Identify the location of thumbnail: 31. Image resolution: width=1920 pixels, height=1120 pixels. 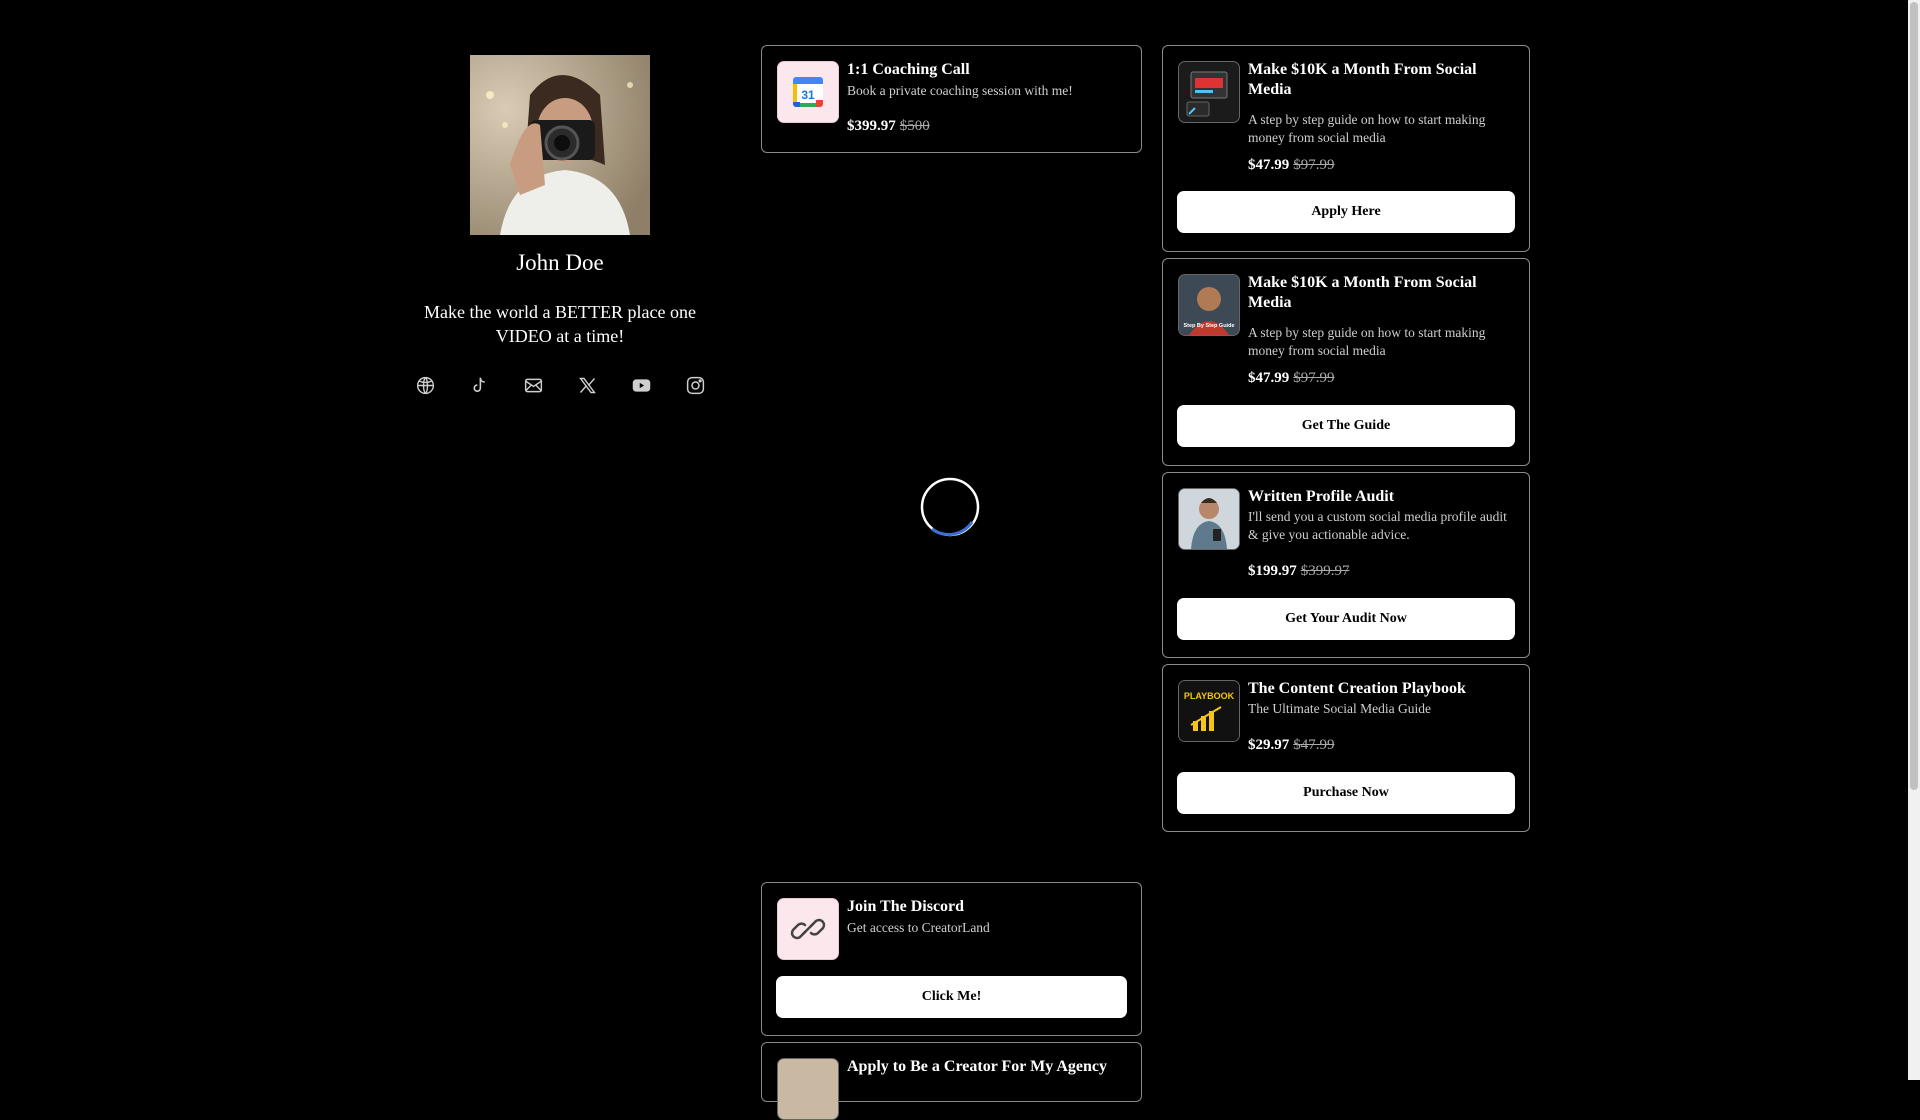
(808, 92).